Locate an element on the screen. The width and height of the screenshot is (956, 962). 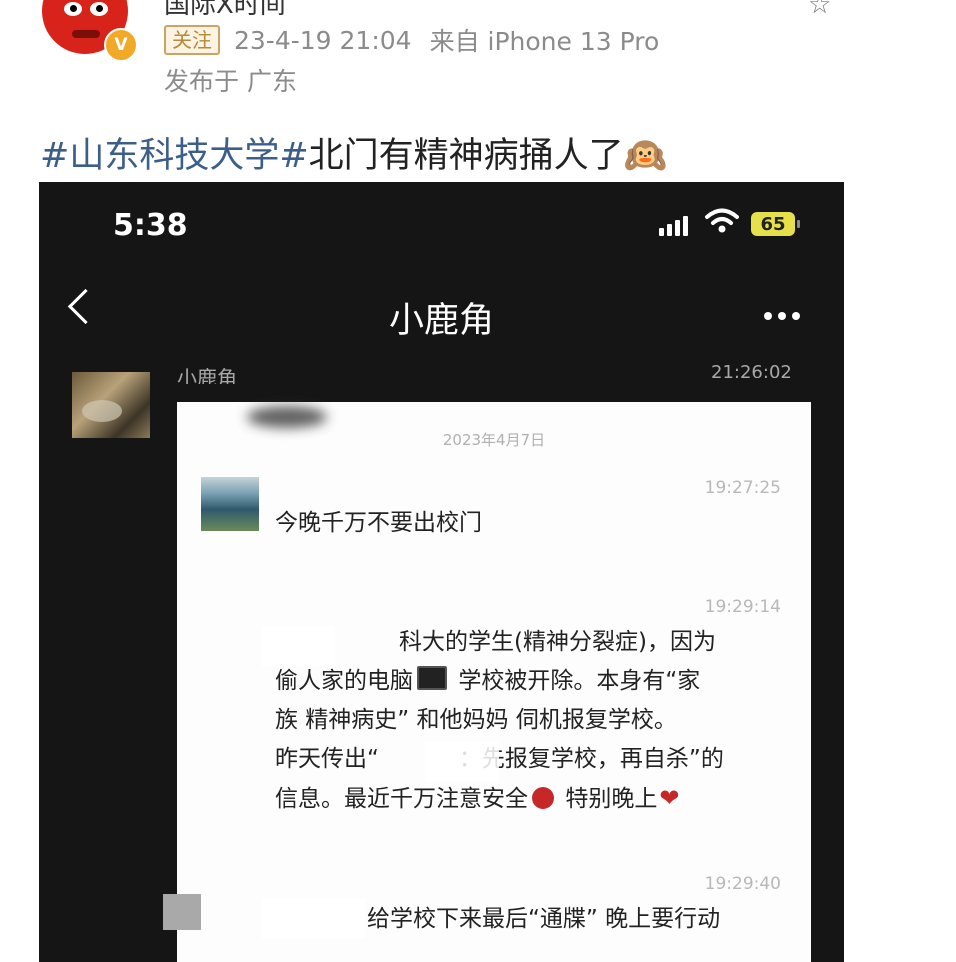
sender-avatar is located at coordinates (111, 405).